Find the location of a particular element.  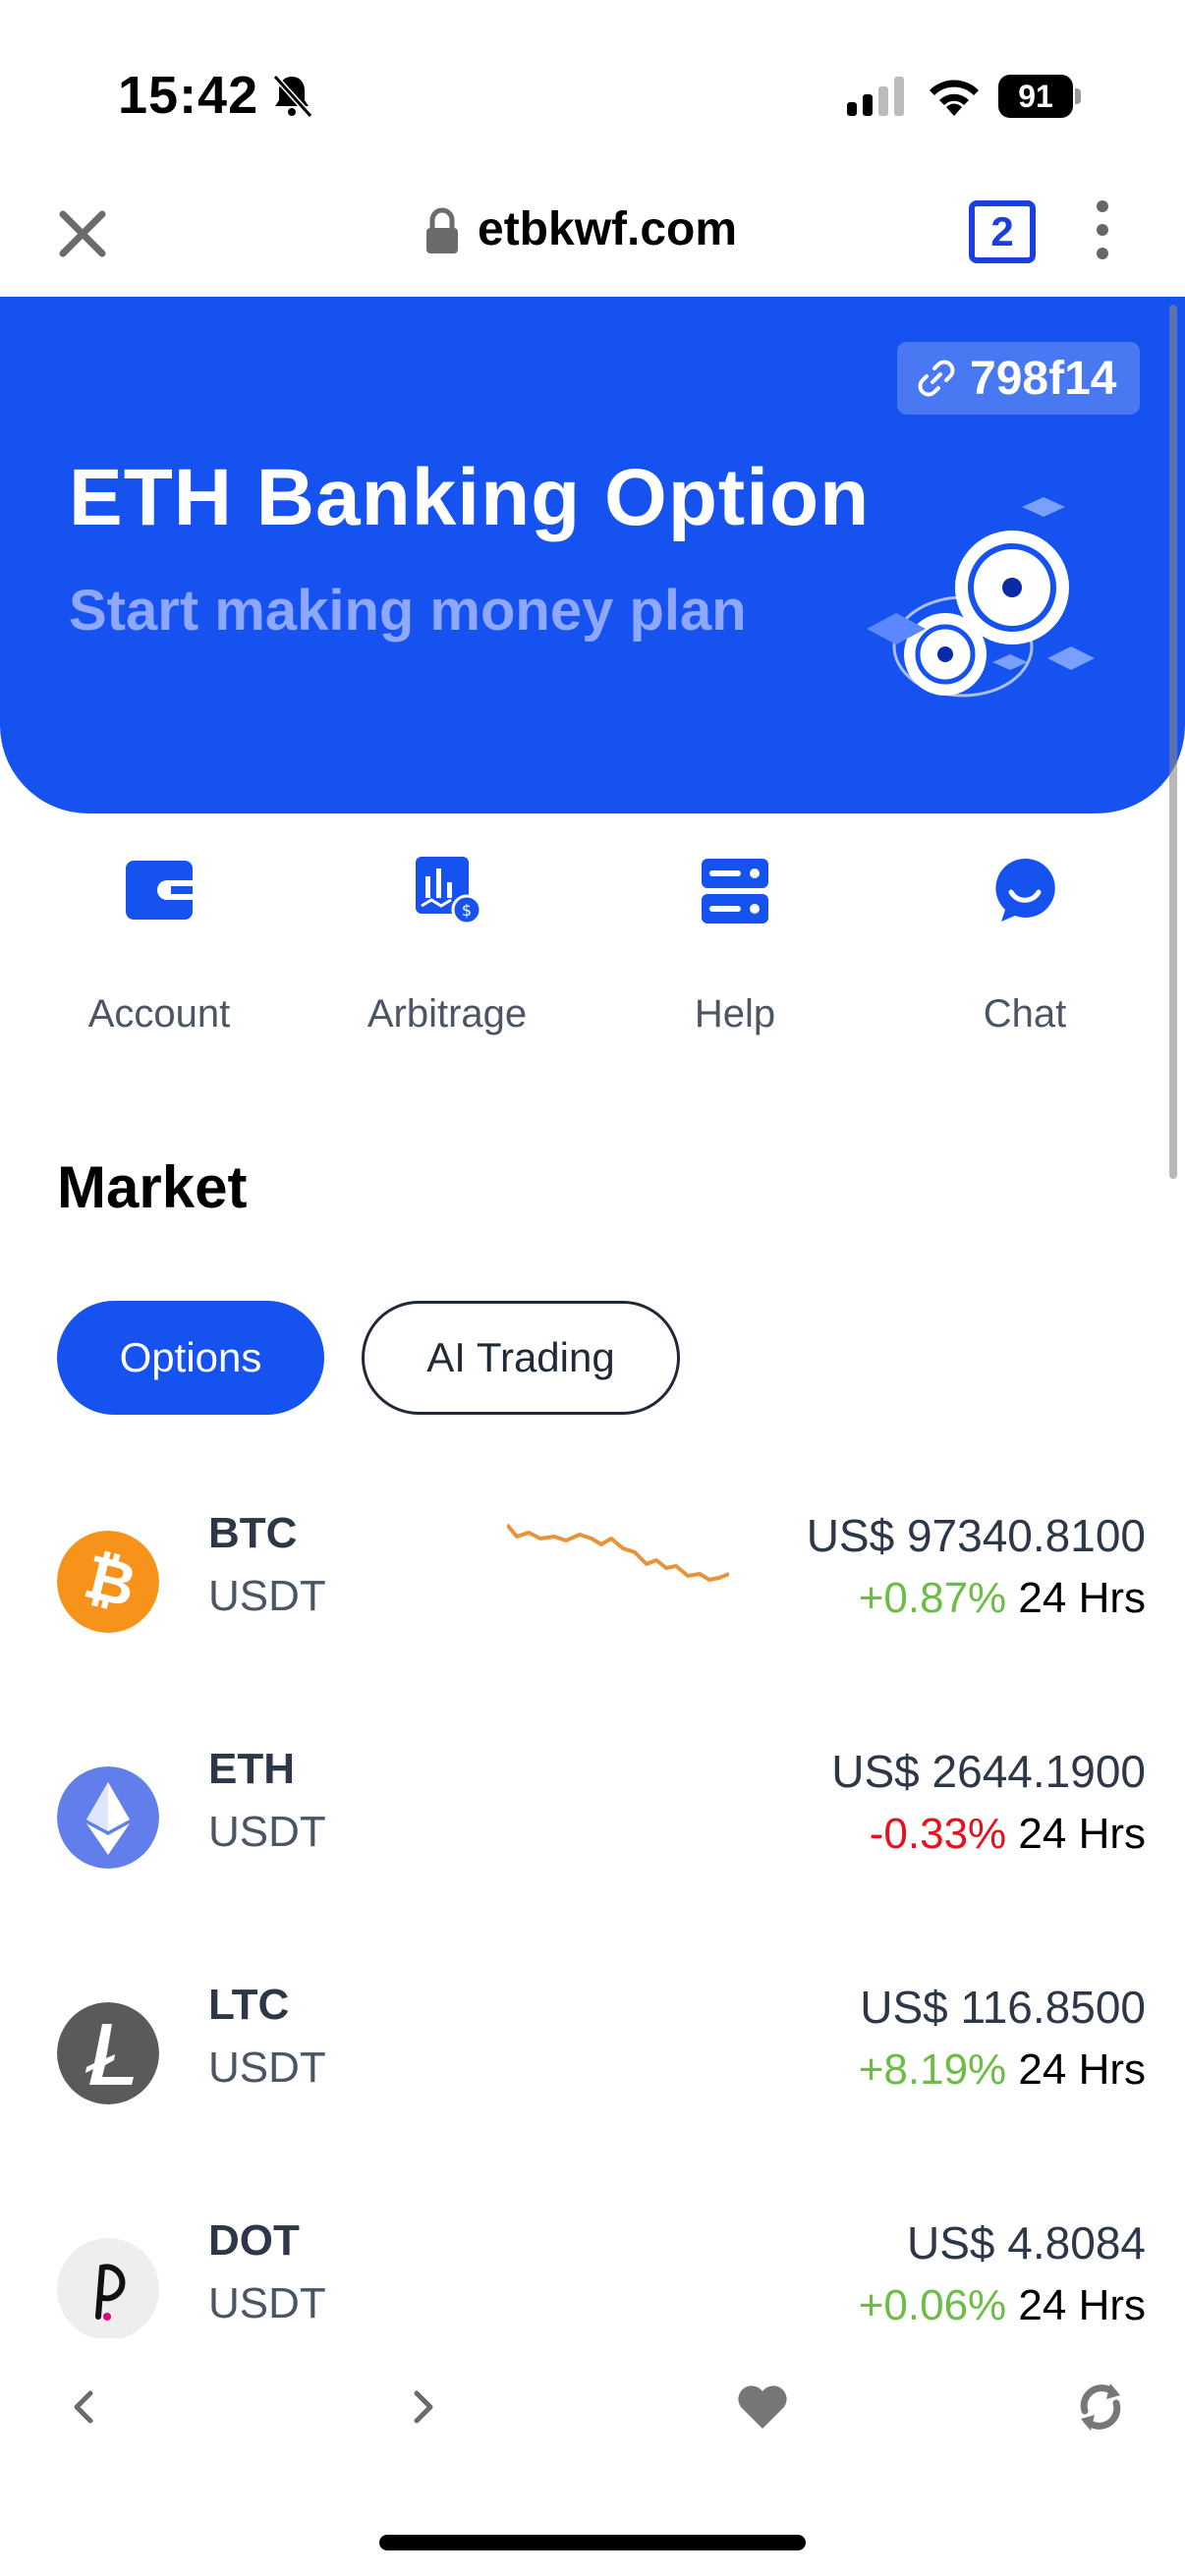

page-scrollbar is located at coordinates (1173, 742).